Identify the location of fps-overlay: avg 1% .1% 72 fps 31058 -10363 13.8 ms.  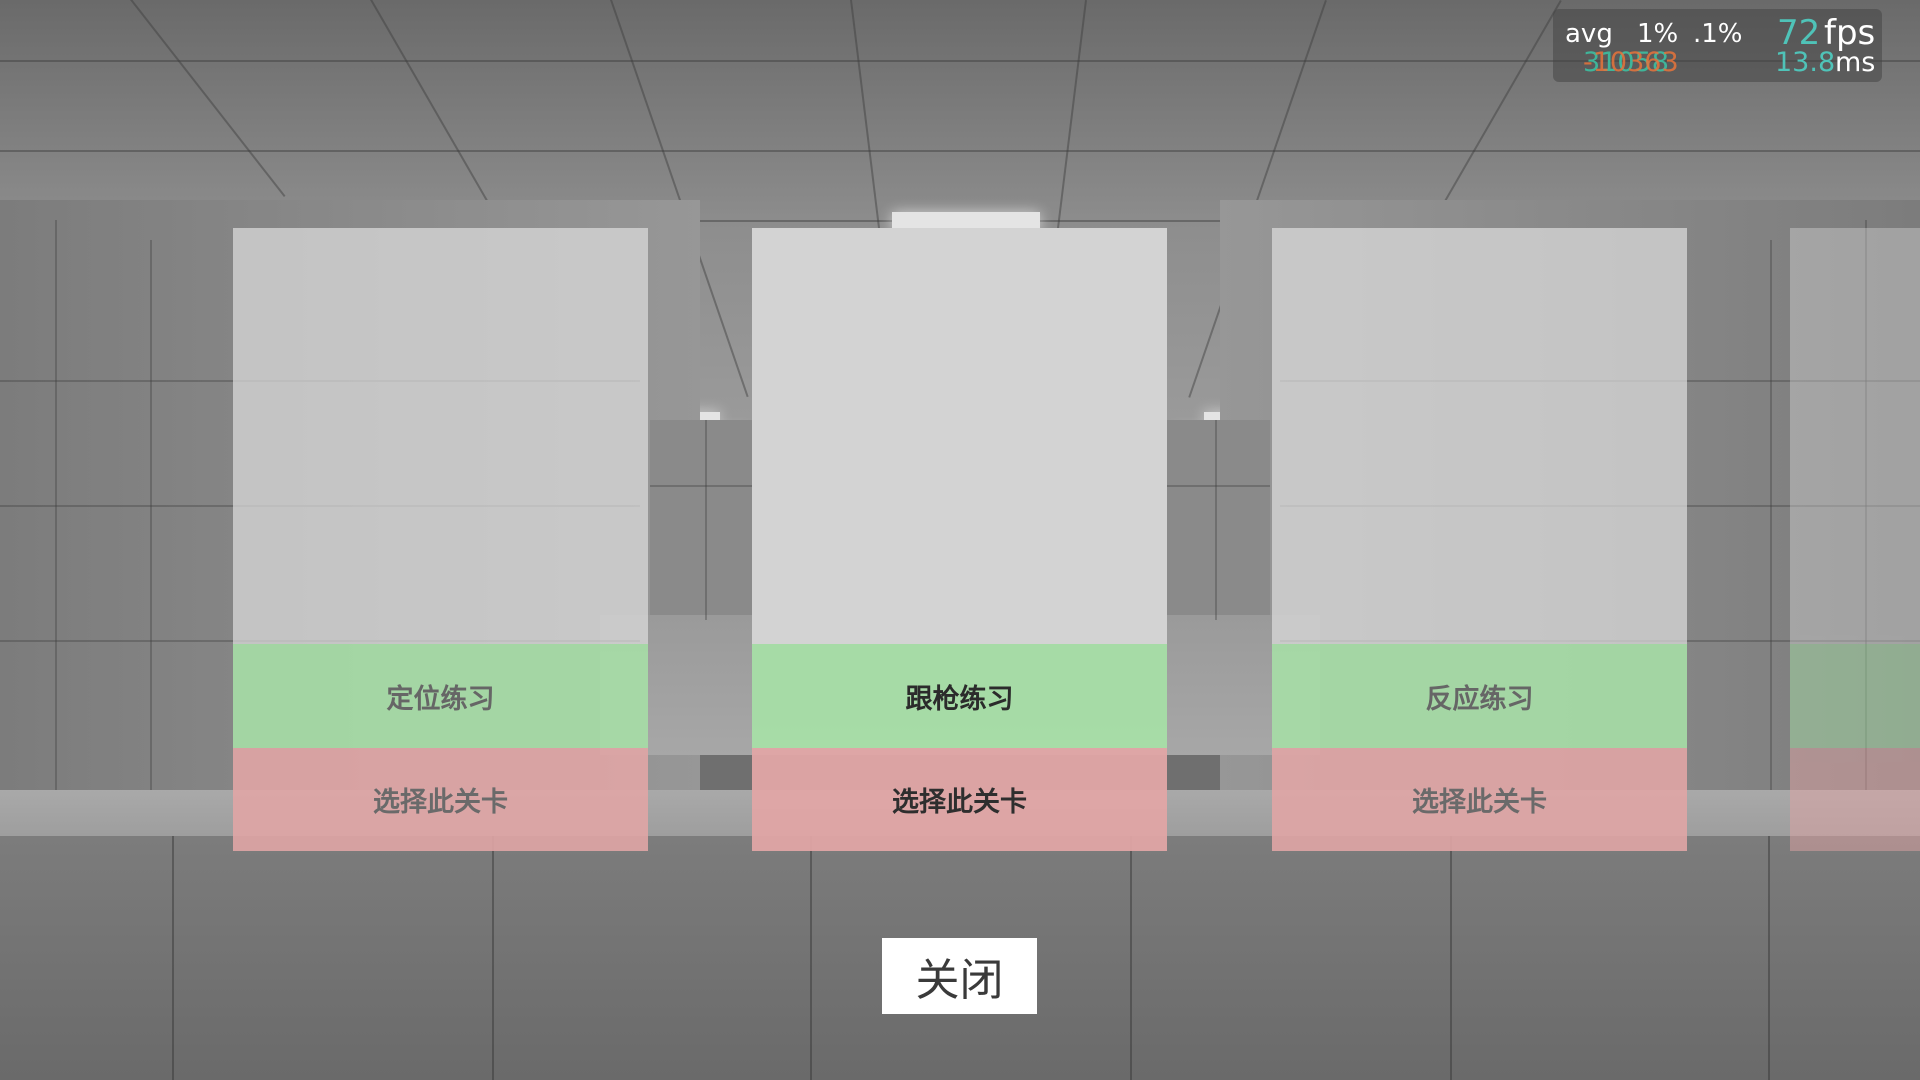
(1717, 45).